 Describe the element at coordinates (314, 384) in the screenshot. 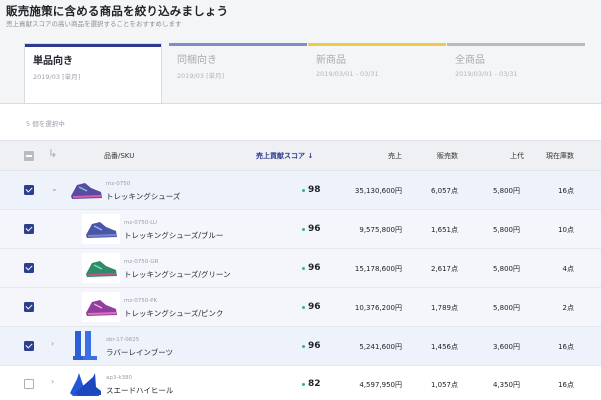

I see `score-value: 82` at that location.